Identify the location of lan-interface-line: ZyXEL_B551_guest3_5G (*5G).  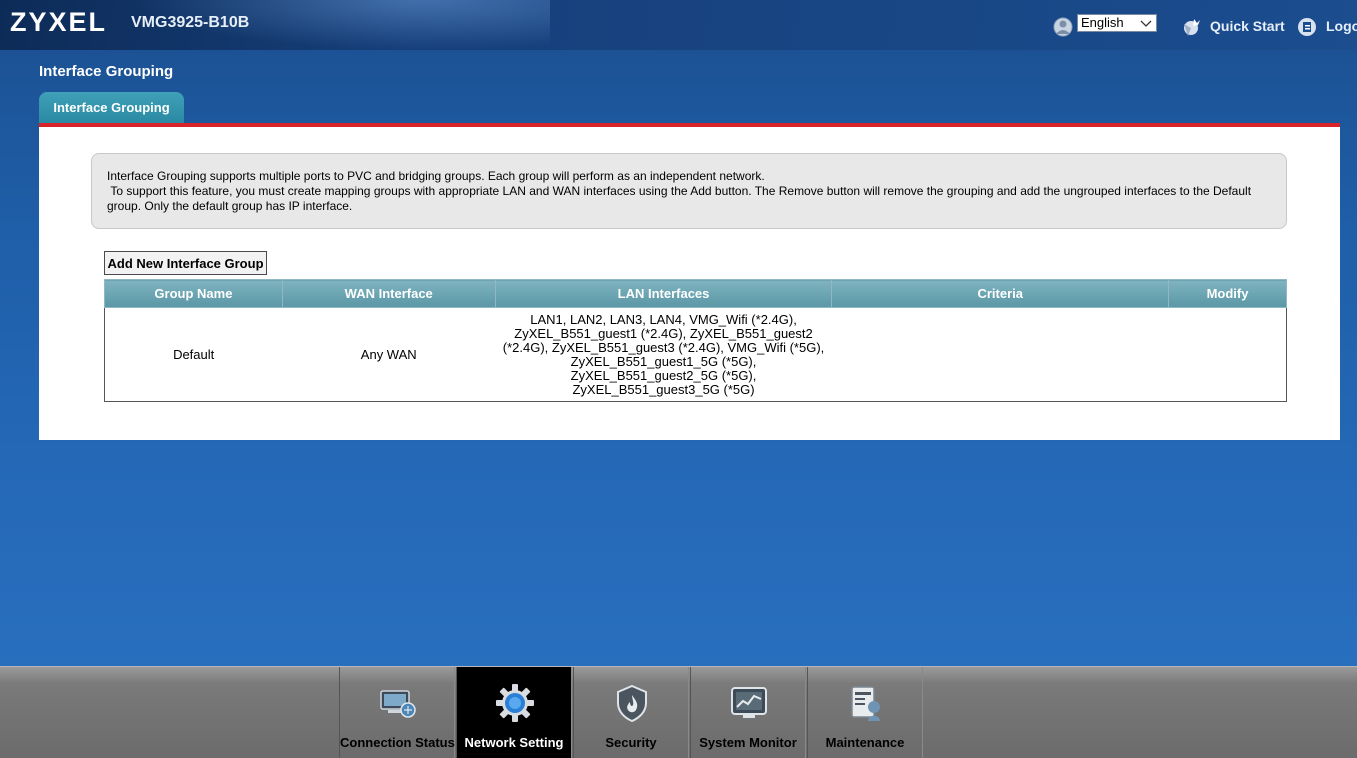
(663, 389).